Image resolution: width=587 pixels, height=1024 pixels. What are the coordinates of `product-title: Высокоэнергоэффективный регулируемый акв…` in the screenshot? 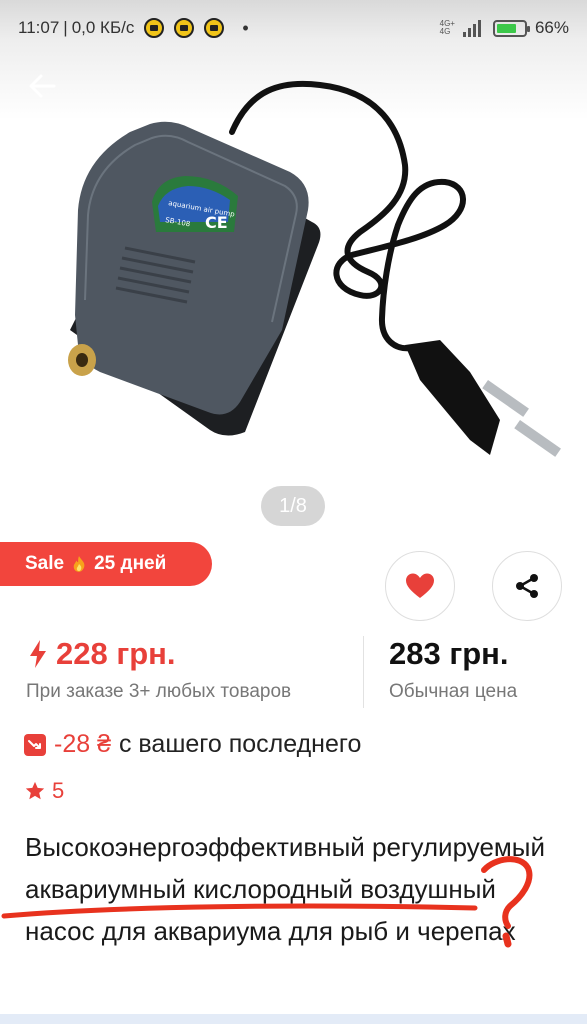 It's located at (285, 889).